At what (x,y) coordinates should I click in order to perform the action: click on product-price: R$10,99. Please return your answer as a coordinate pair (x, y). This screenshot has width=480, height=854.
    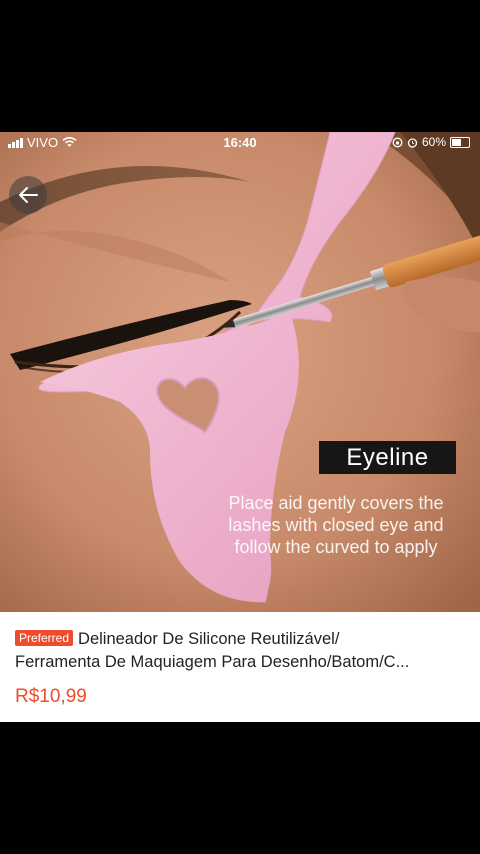
    Looking at the image, I should click on (51, 696).